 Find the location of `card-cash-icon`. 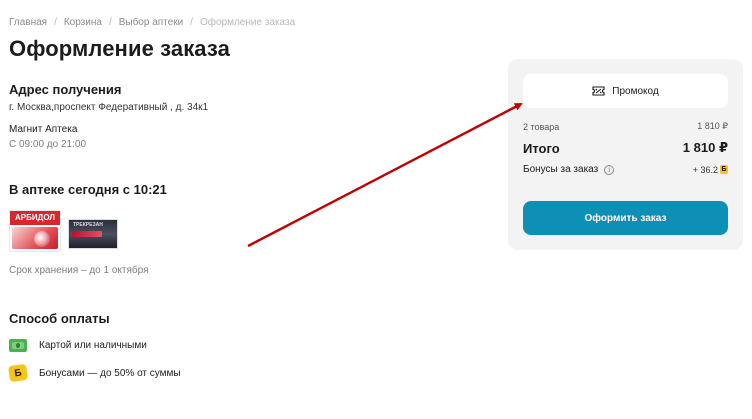

card-cash-icon is located at coordinates (18, 345).